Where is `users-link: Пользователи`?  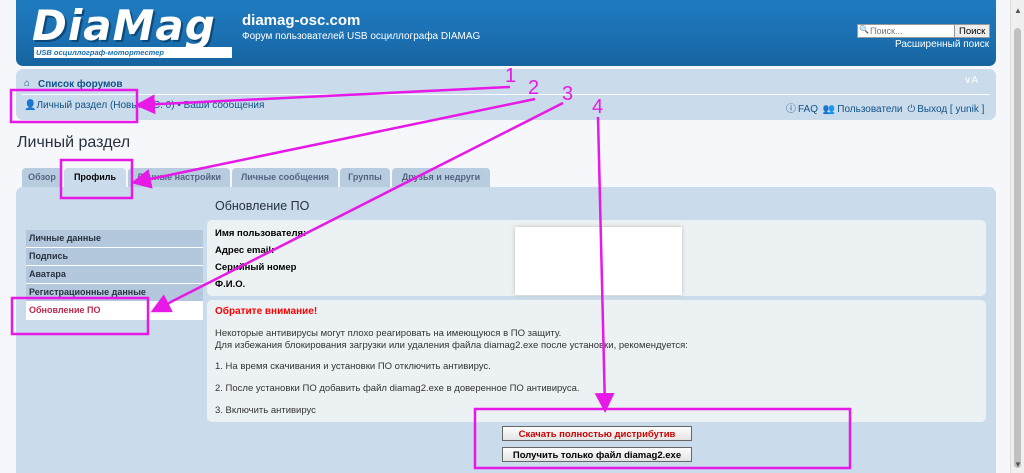 users-link: Пользователи is located at coordinates (869, 109).